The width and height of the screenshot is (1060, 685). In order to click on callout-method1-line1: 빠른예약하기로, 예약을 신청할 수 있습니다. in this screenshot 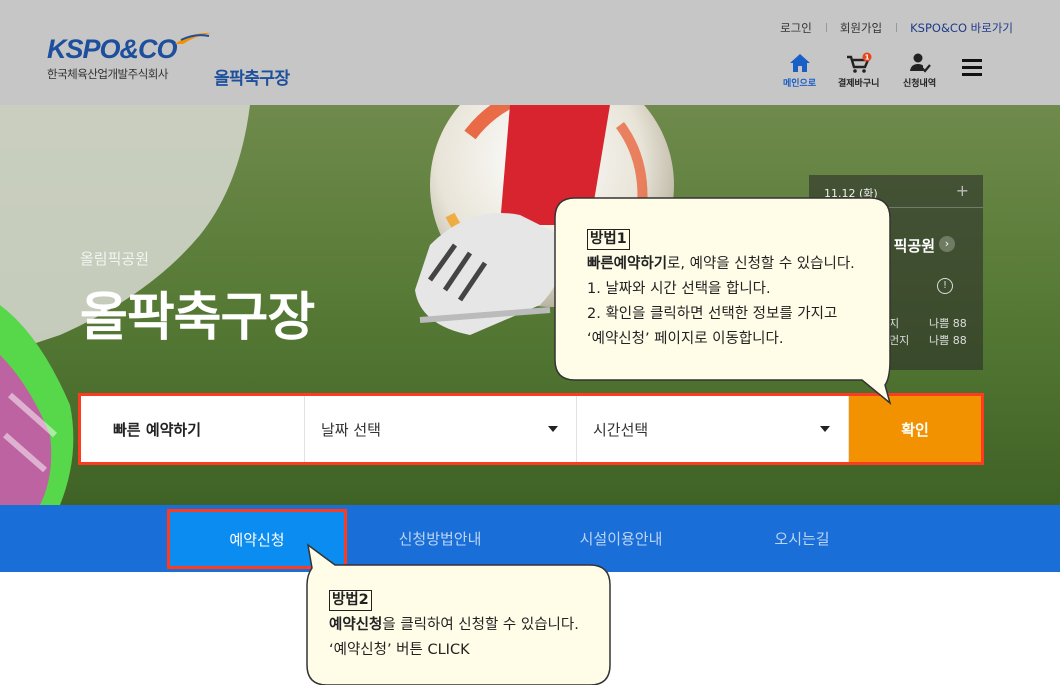, I will do `click(721, 264)`.